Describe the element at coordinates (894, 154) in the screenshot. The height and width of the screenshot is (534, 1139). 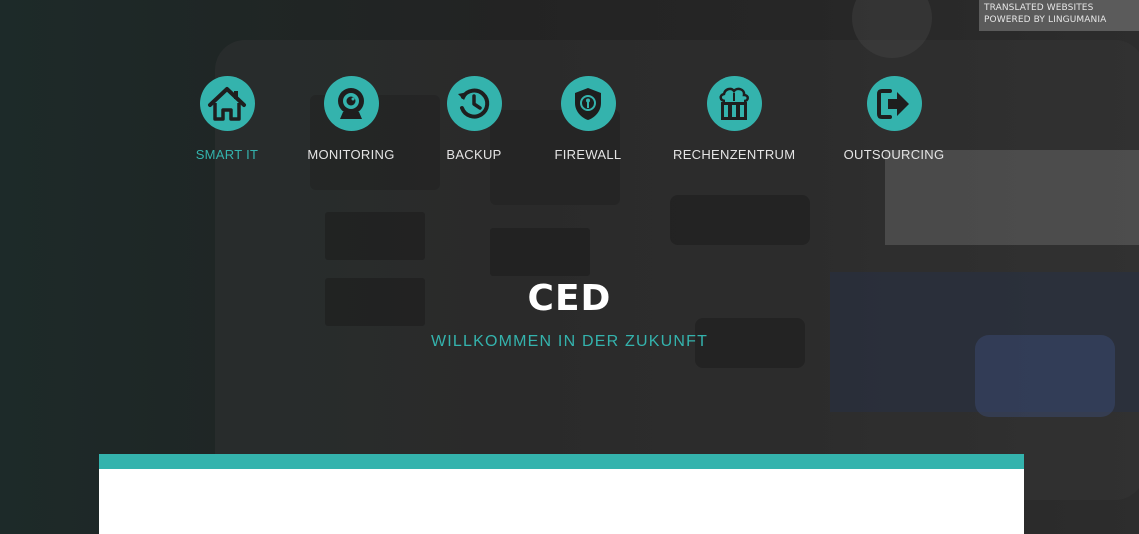
I see `nav-item-label: OUTSOURCING` at that location.